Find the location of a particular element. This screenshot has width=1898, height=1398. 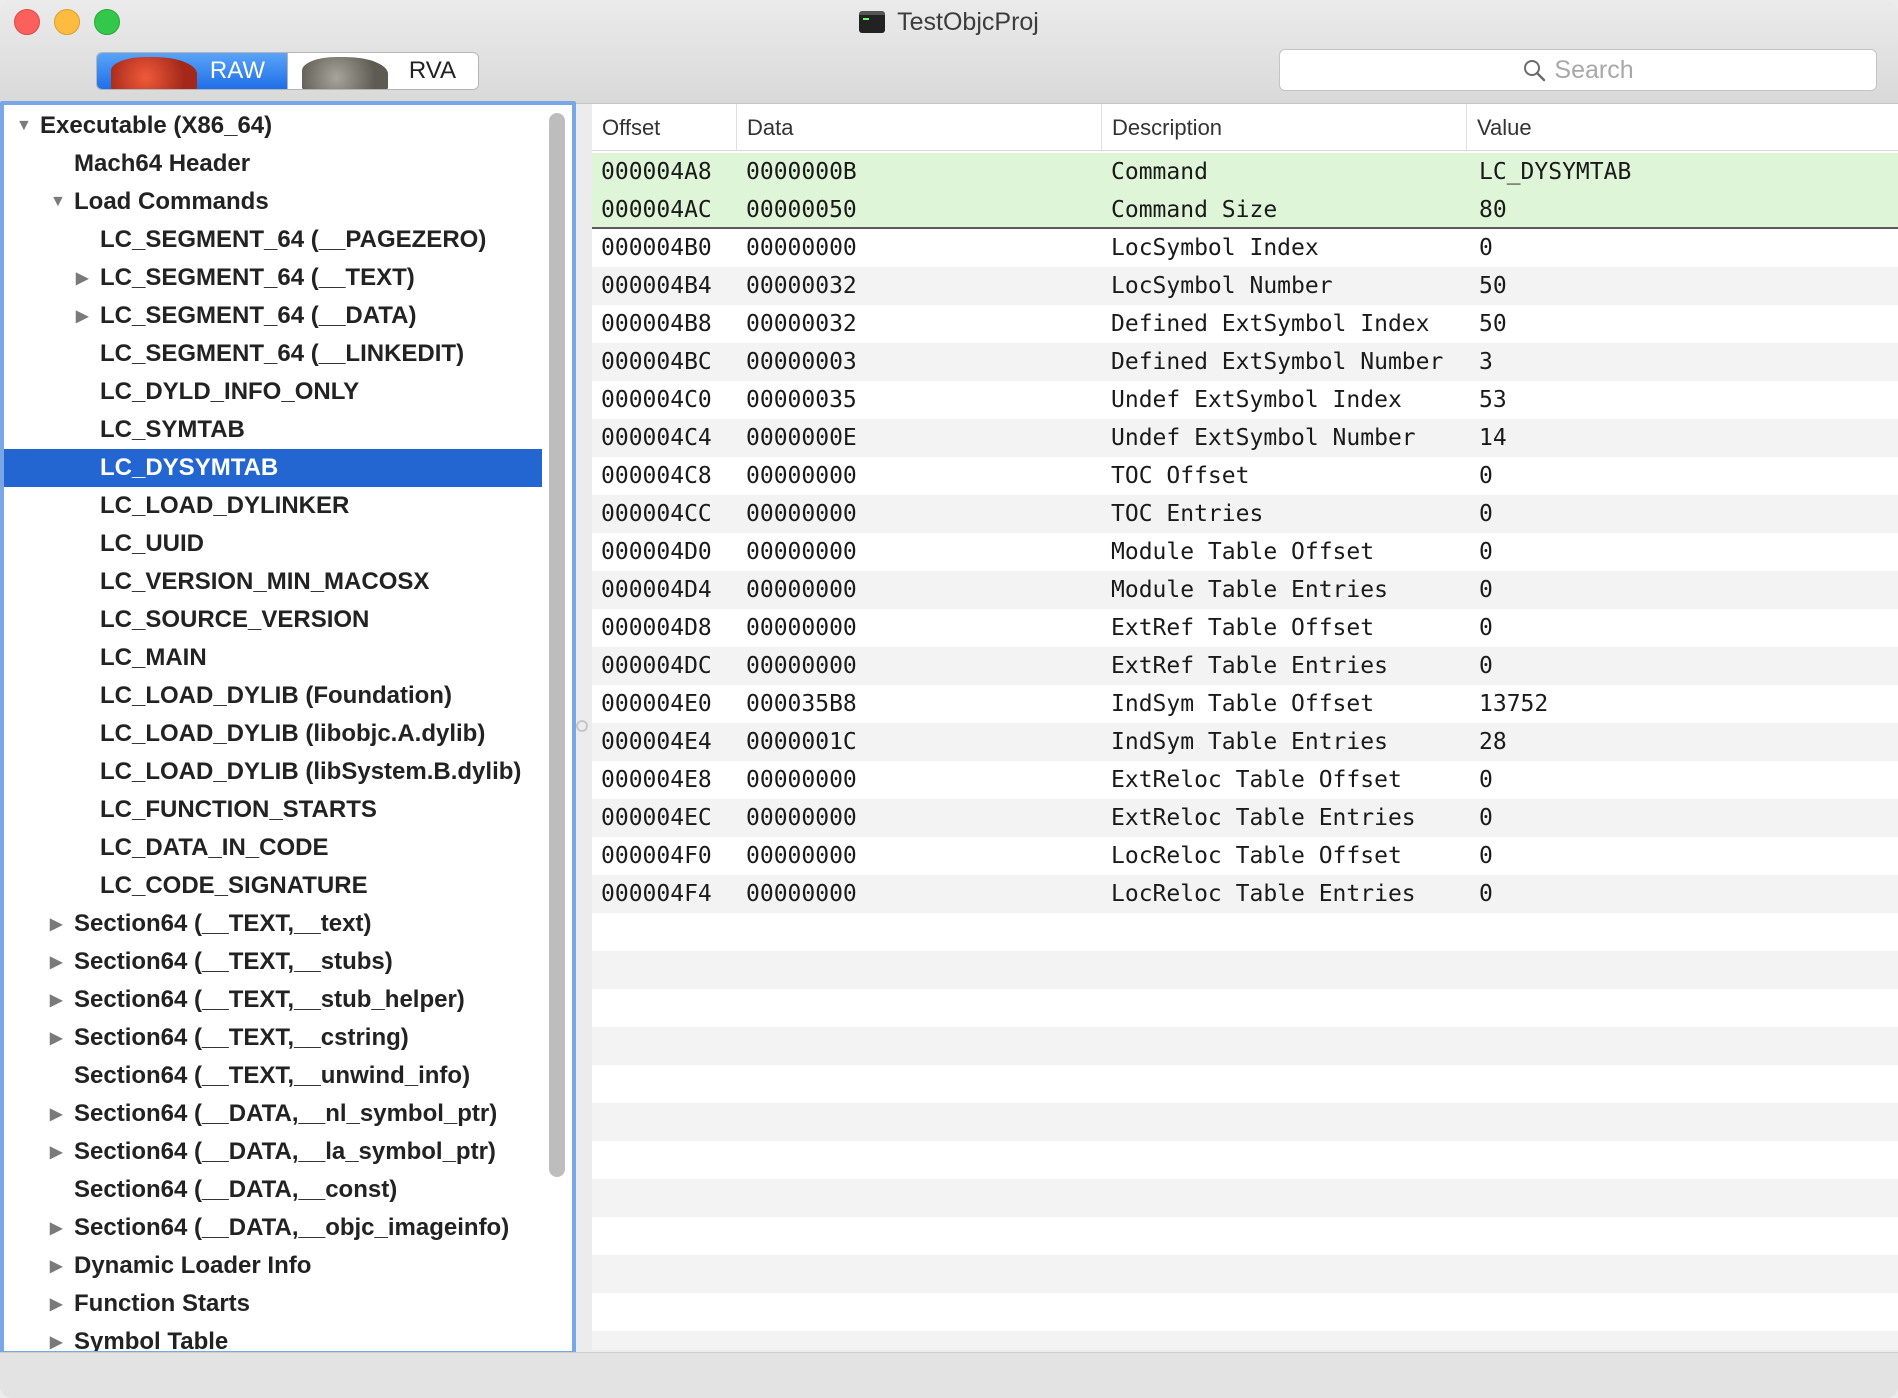

cell-description: Module Table Entries is located at coordinates (1249, 590).